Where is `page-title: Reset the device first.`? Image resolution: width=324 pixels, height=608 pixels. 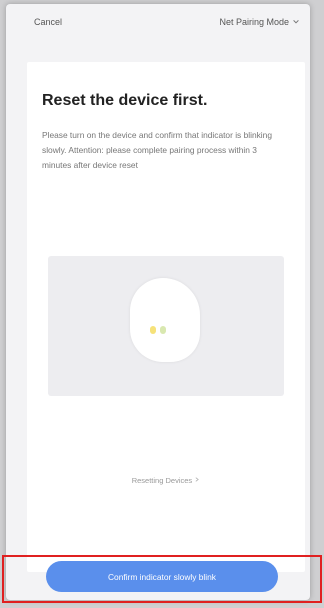 page-title: Reset the device first. is located at coordinates (125, 100).